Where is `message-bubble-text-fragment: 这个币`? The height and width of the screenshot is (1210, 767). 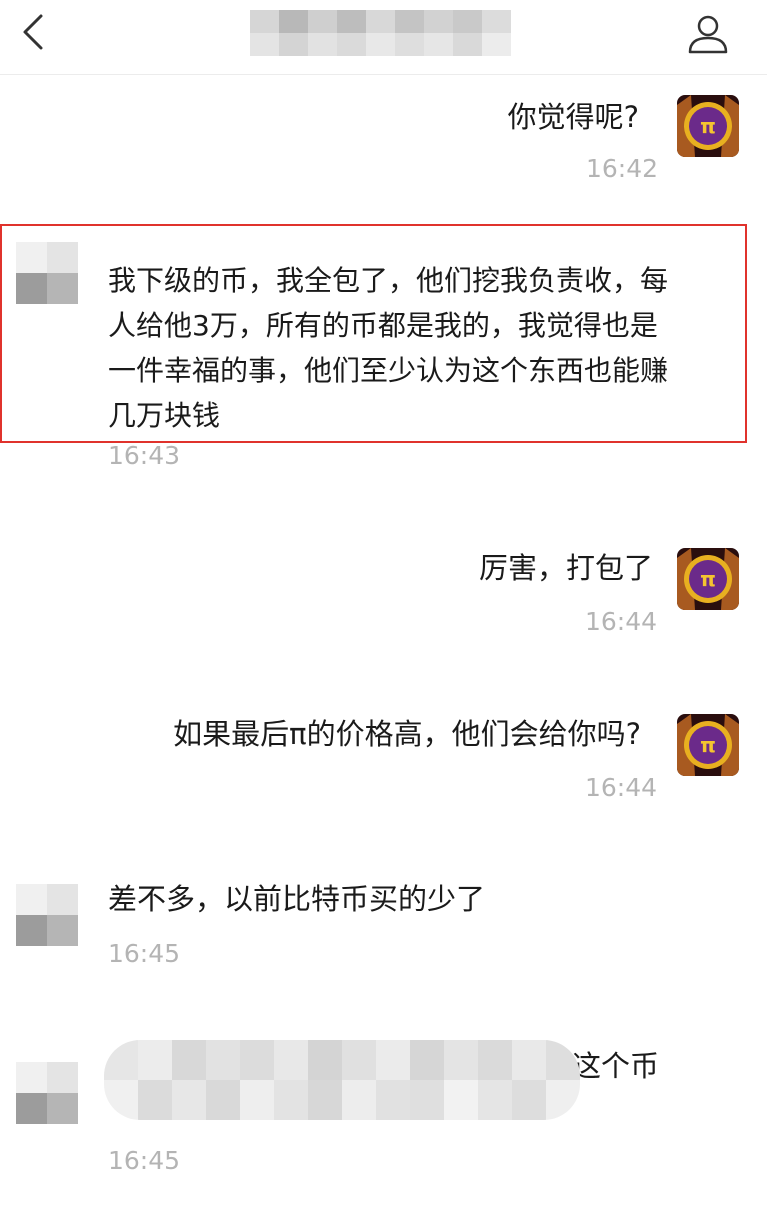
message-bubble-text-fragment: 这个币 is located at coordinates (616, 1066).